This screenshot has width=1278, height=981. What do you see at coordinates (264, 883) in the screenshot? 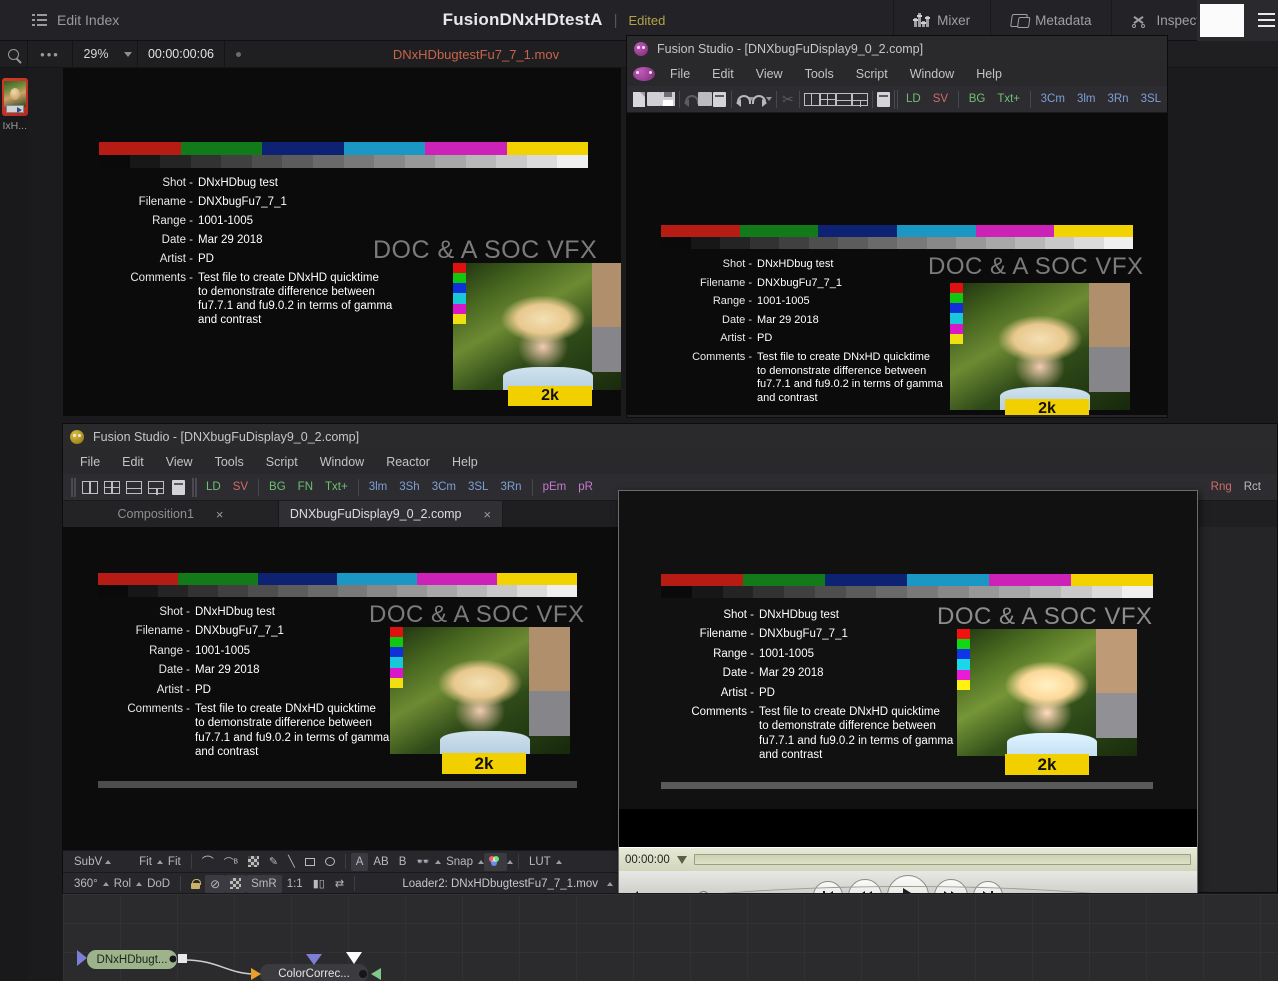
I see `smooth-resize-button: SmR` at bounding box center [264, 883].